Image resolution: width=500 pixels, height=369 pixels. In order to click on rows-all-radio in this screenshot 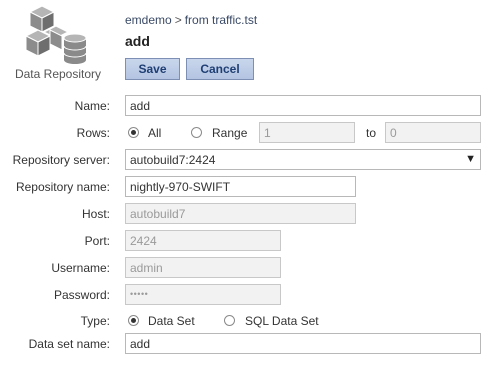, I will do `click(133, 132)`.